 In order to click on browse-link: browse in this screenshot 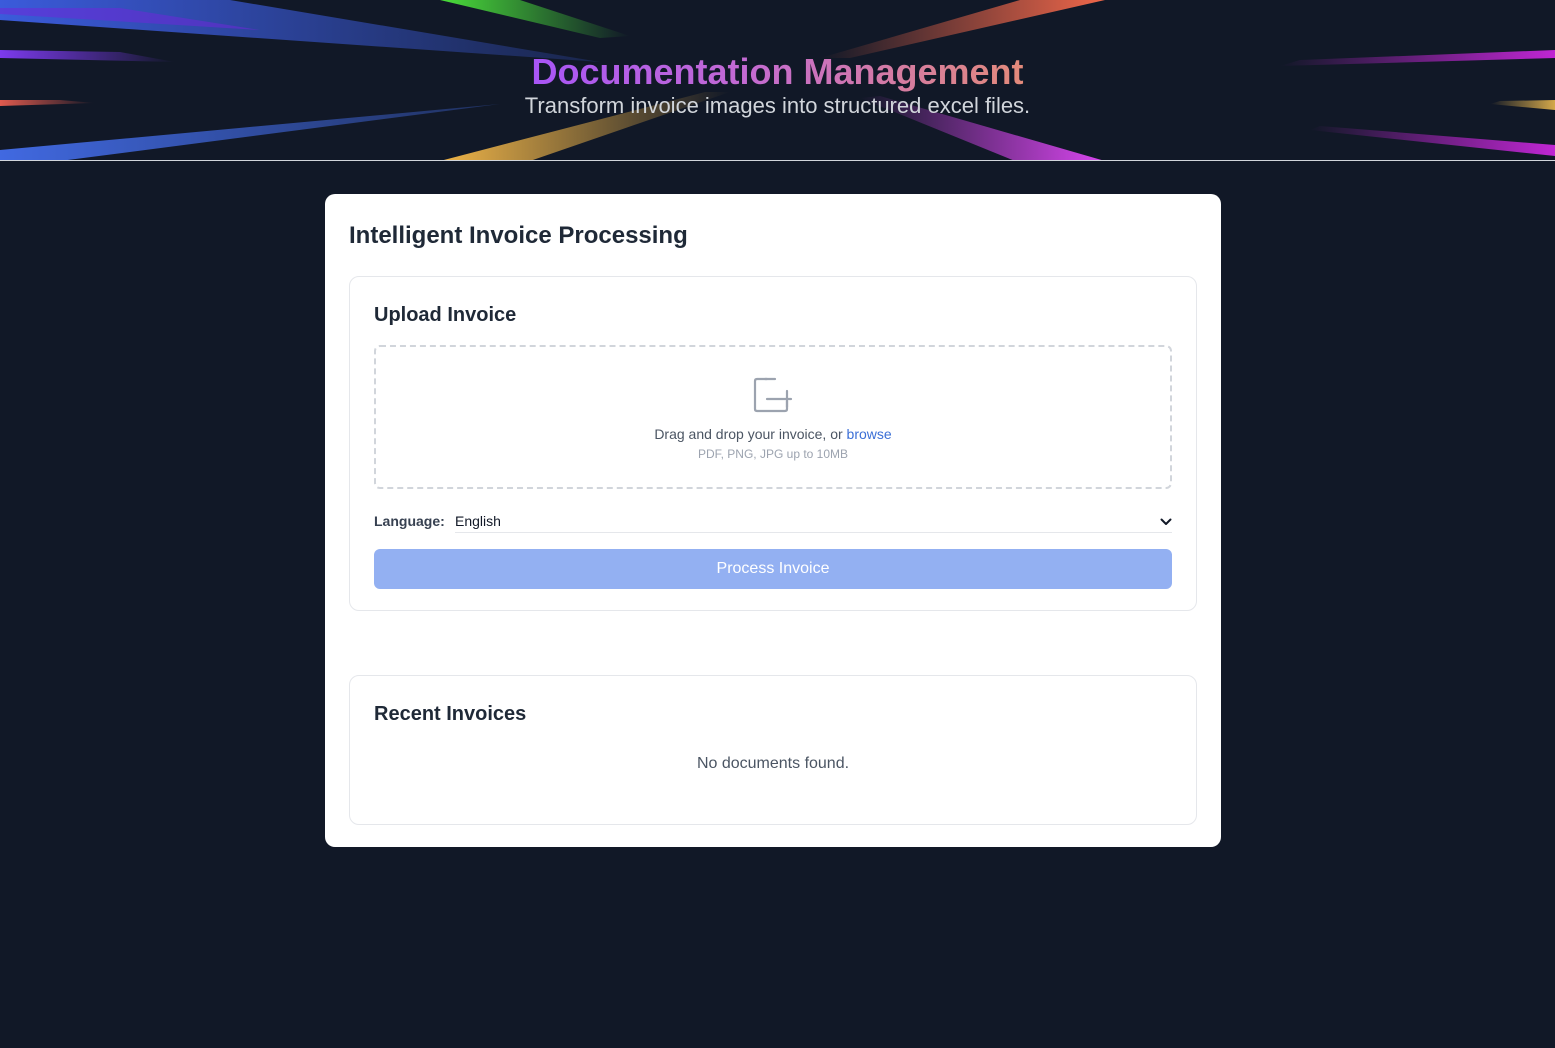, I will do `click(869, 434)`.